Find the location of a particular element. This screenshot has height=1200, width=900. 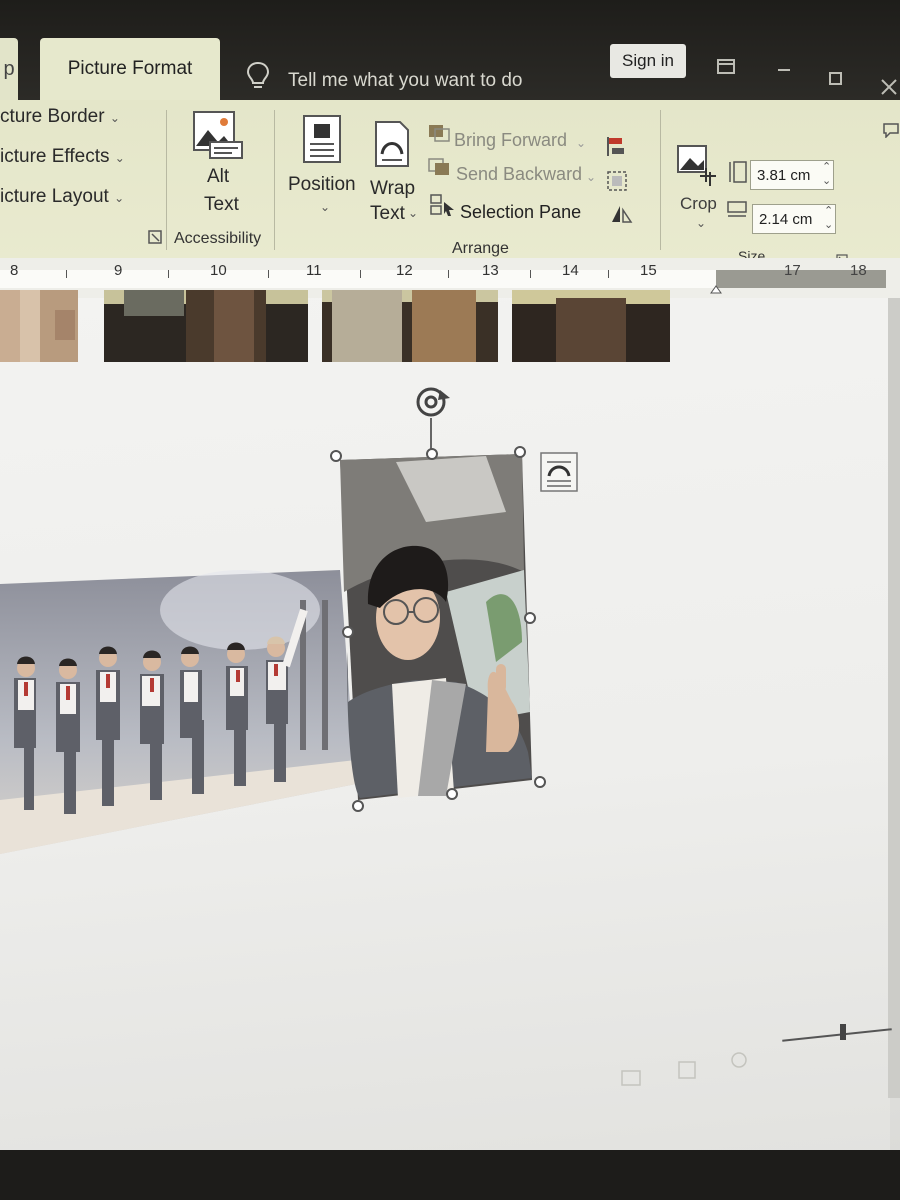

picture-border-button: cture Border ⌄ is located at coordinates (60, 117).